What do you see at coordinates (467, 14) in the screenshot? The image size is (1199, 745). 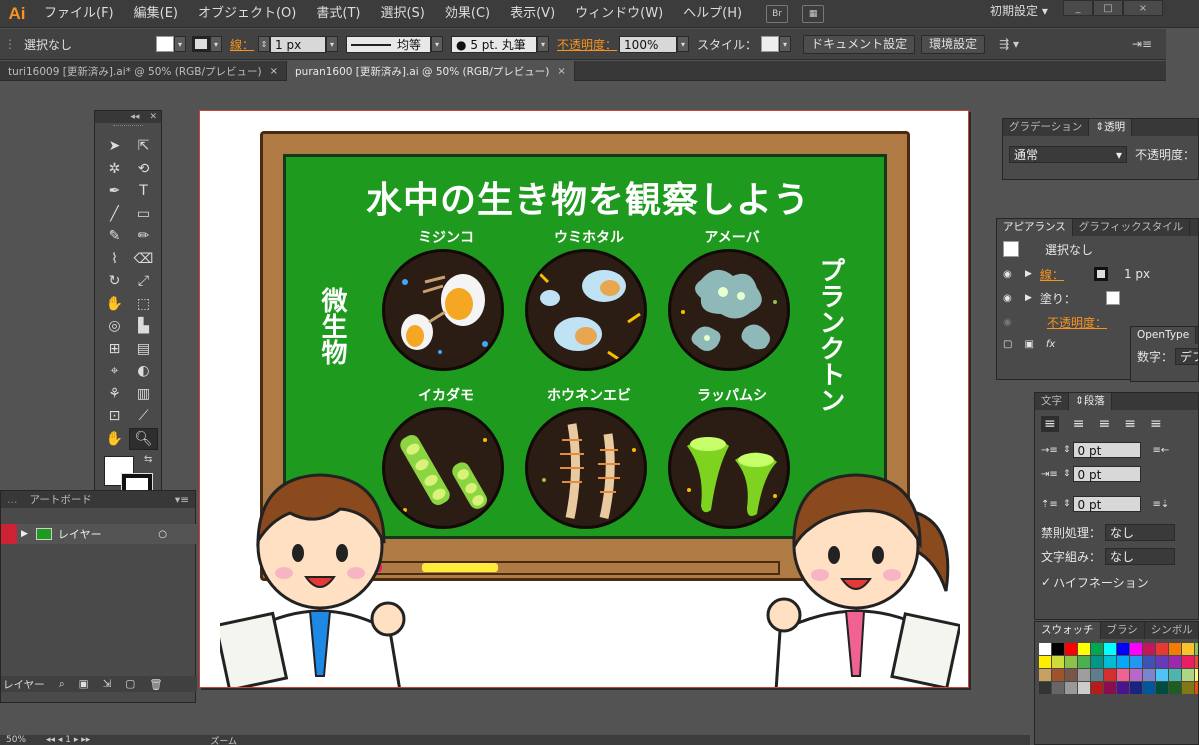 I see `menu-effect: 効果(C)` at bounding box center [467, 14].